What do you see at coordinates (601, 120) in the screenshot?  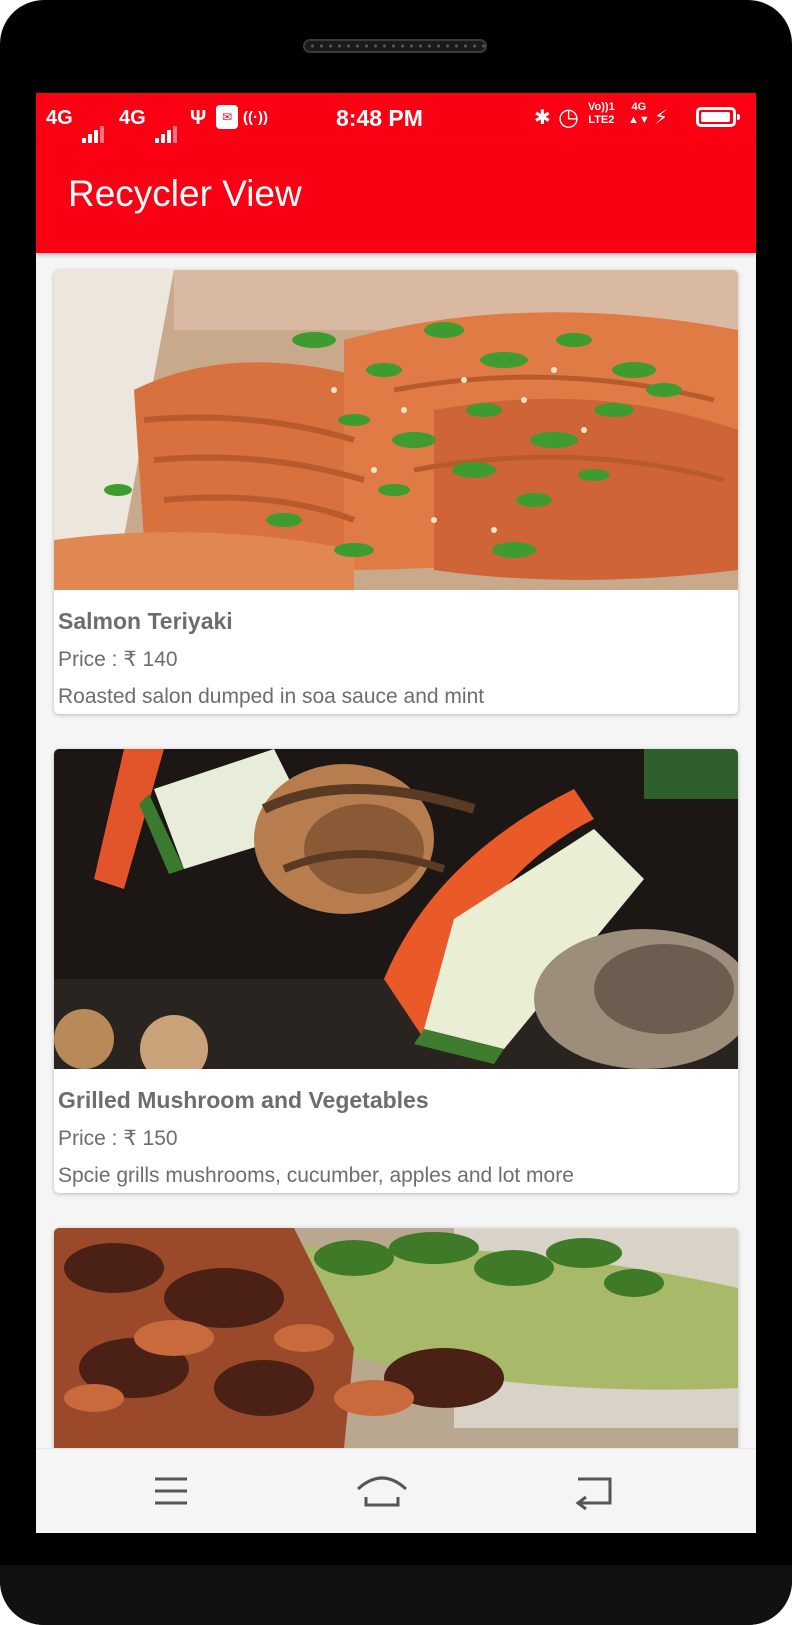 I see `lte-label: LTE2` at bounding box center [601, 120].